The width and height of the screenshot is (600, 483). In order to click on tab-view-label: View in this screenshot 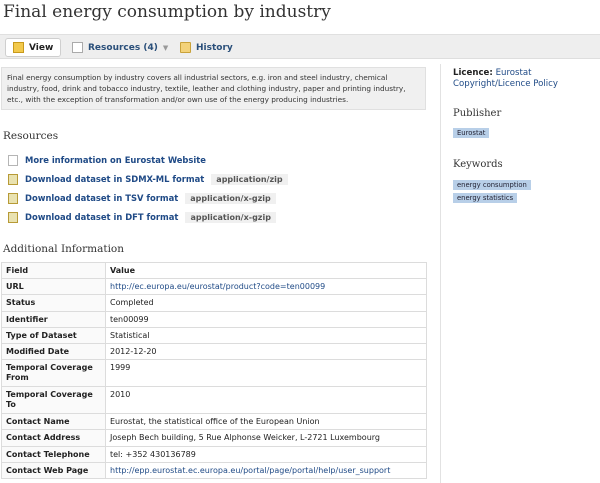, I will do `click(41, 47)`.